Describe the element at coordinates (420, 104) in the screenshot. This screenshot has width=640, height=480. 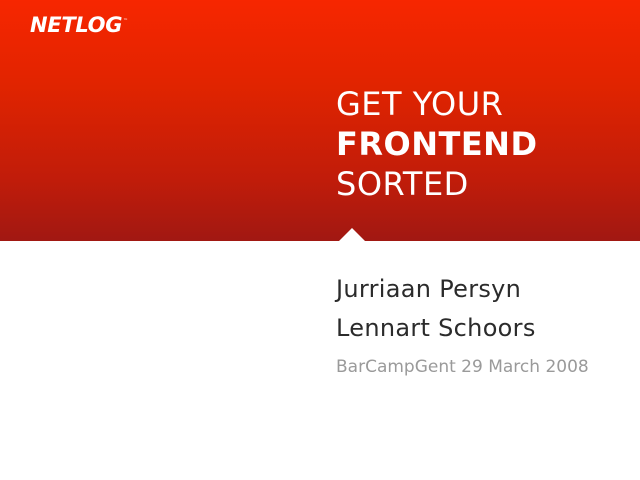
I see `title-line-1: GET YOUR` at that location.